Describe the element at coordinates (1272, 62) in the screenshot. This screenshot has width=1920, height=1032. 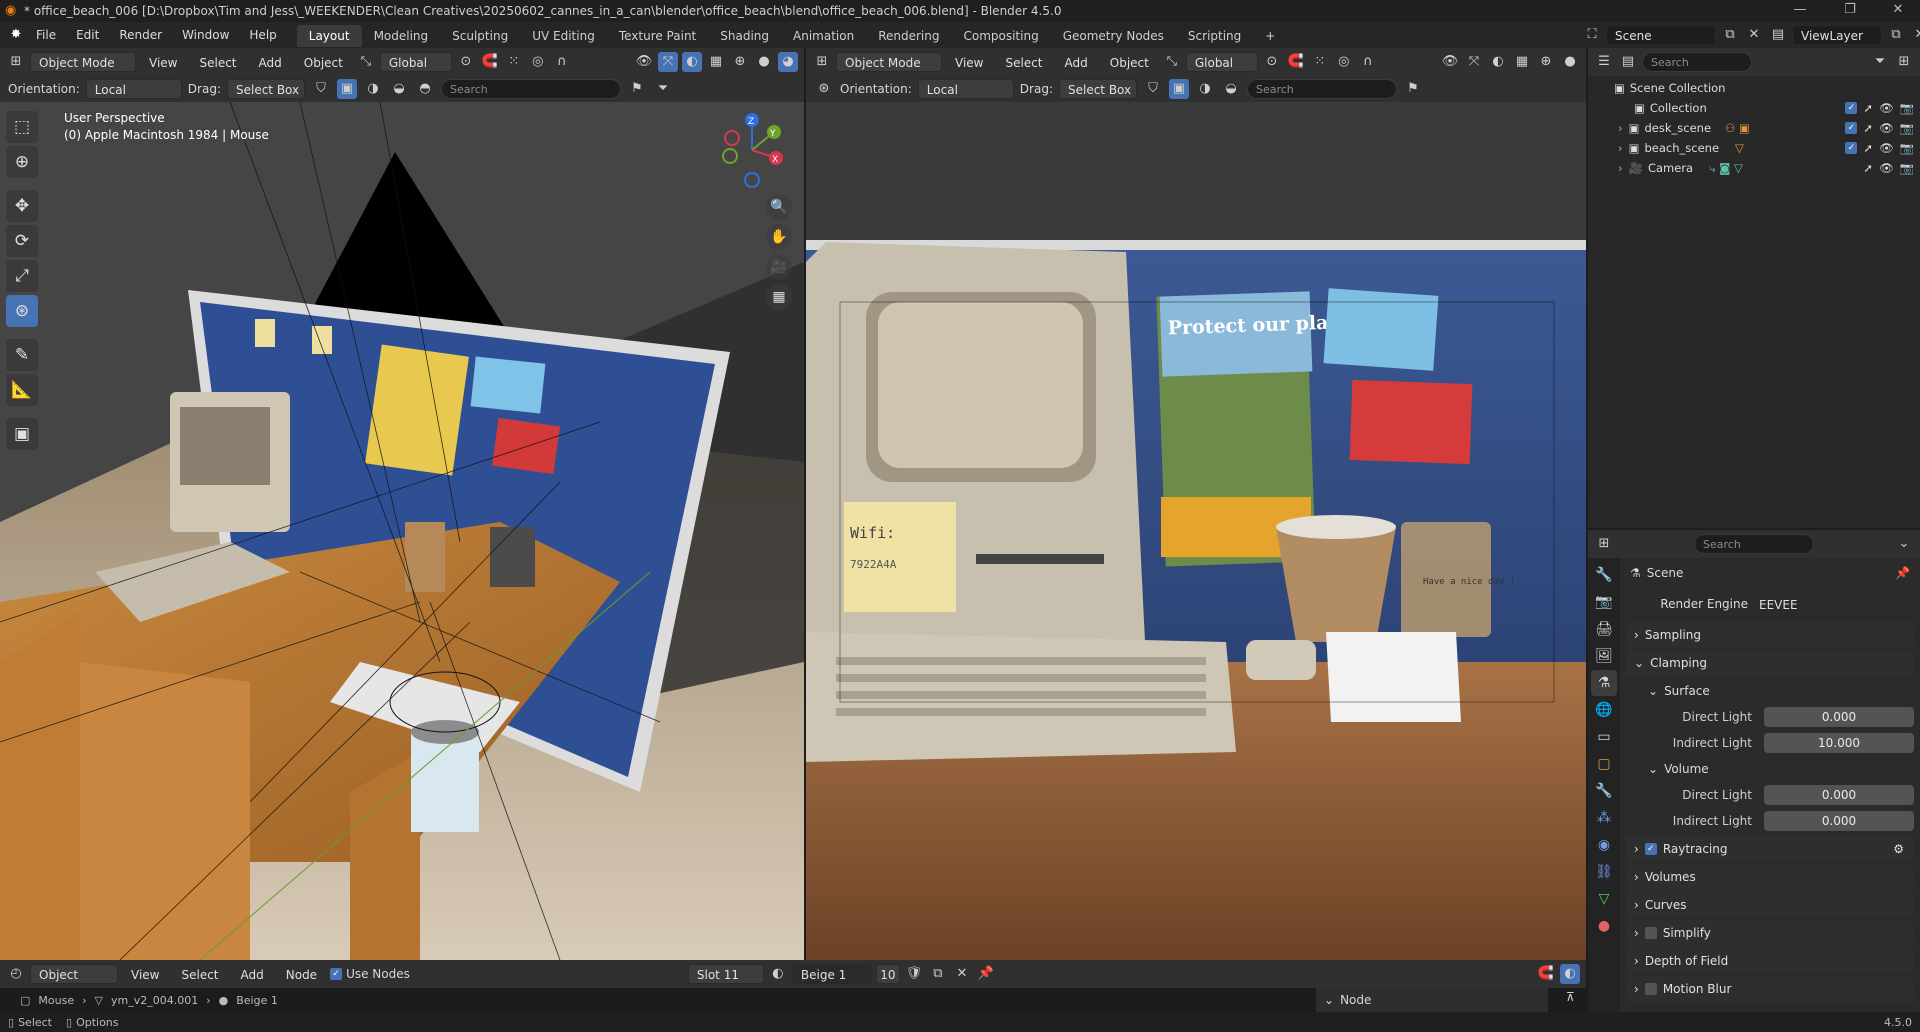
I see `pivot-icon-right: ⊙` at that location.